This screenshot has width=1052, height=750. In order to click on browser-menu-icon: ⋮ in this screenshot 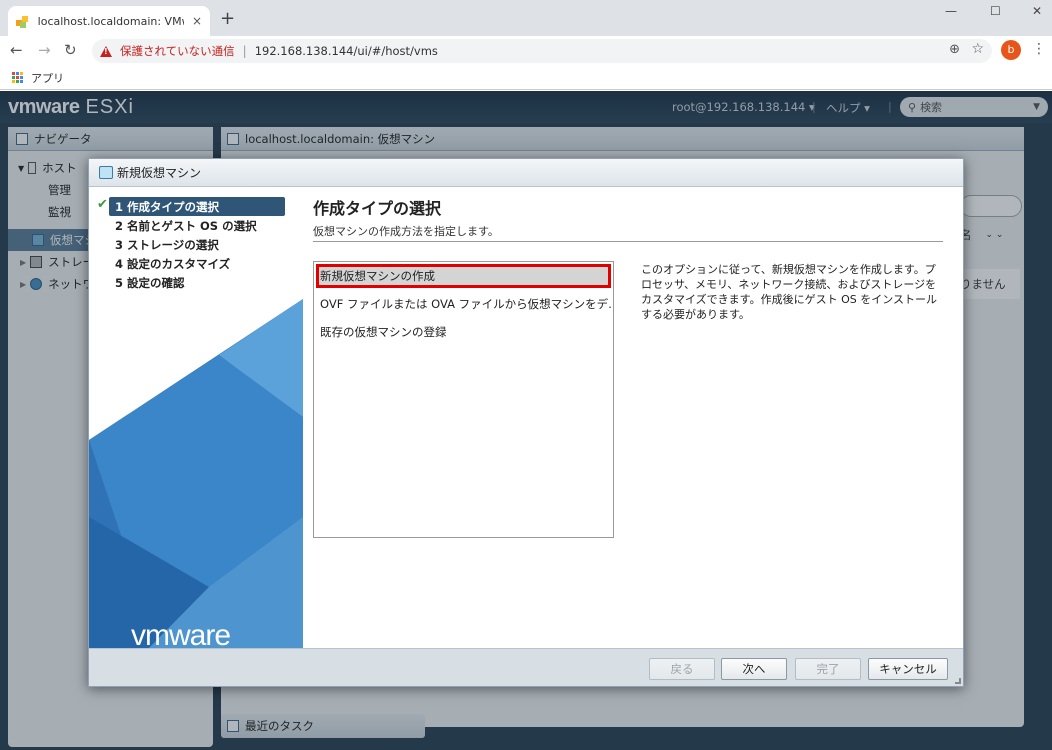, I will do `click(1039, 49)`.